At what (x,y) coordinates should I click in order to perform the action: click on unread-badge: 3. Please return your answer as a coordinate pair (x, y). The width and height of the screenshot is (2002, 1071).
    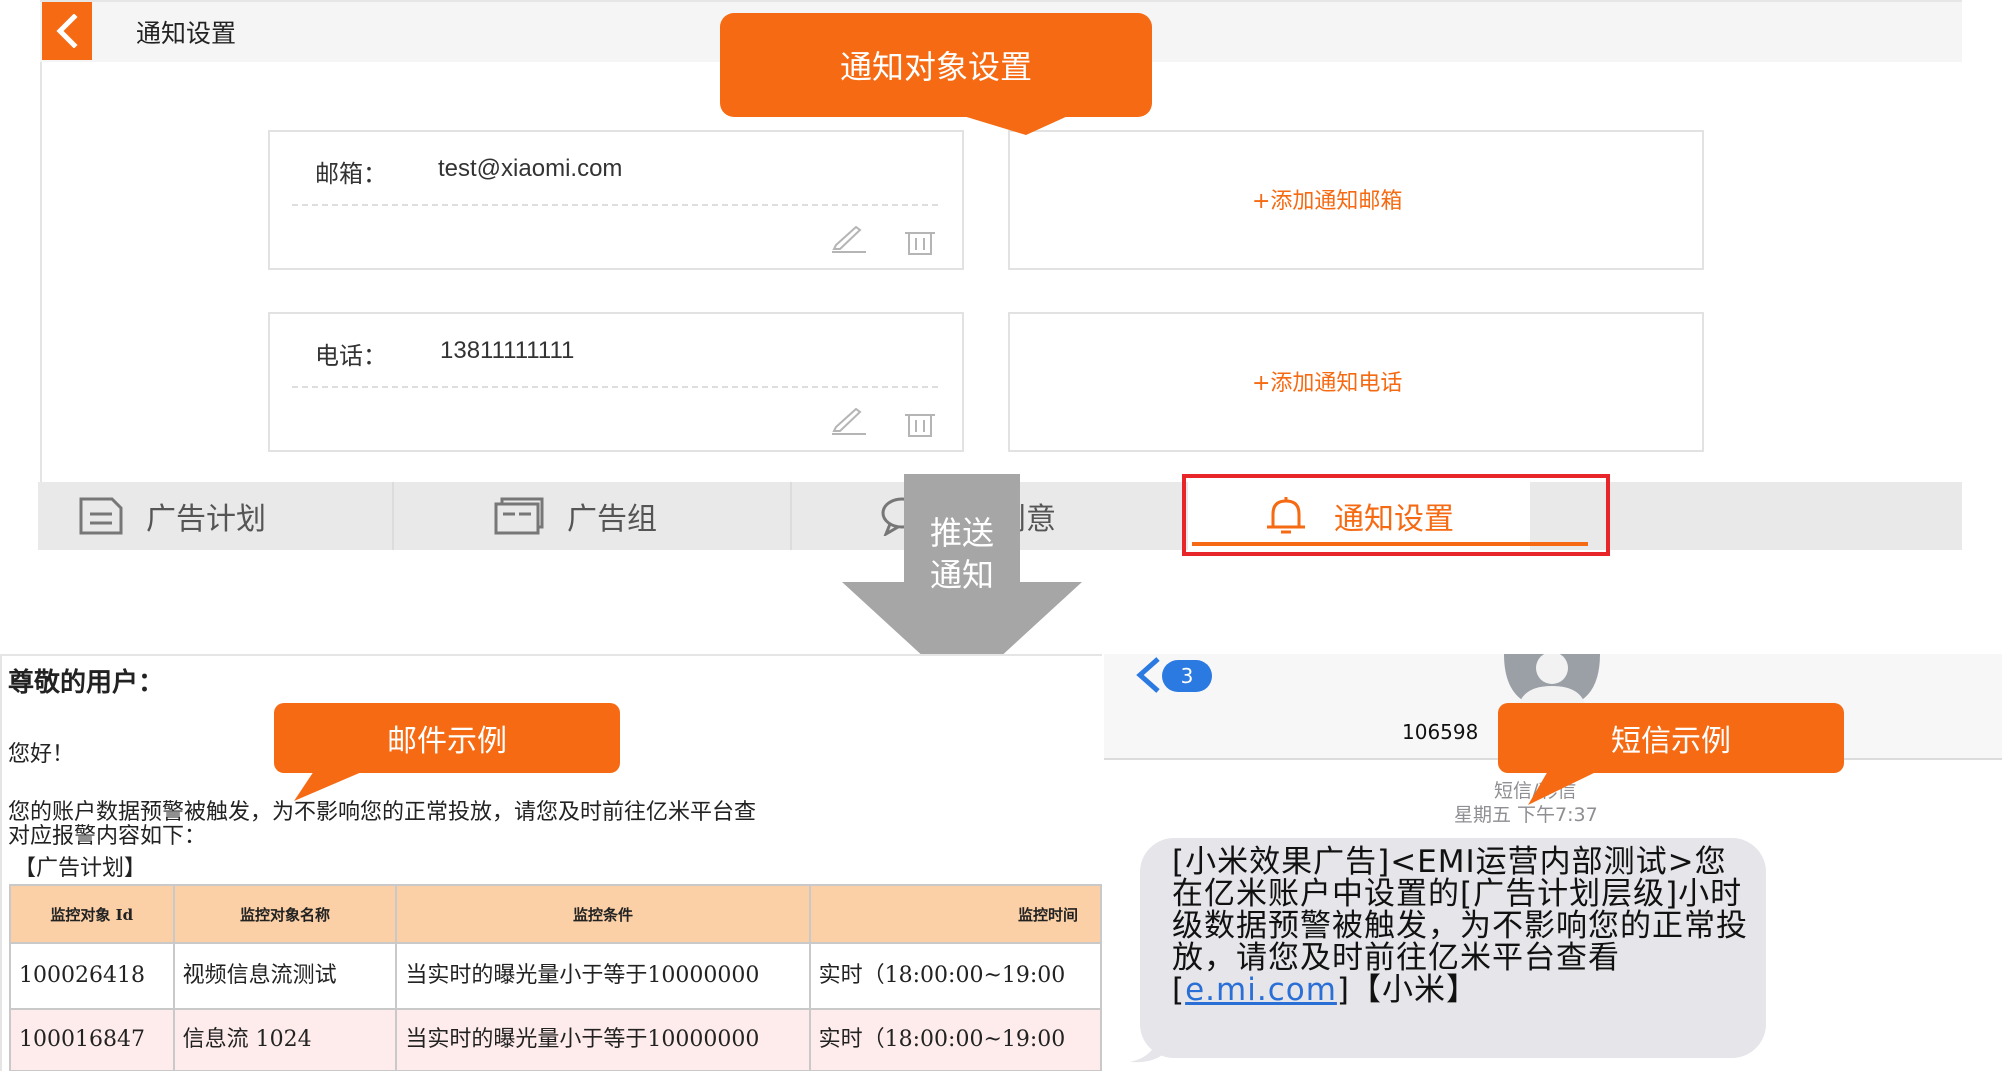
    Looking at the image, I should click on (1187, 676).